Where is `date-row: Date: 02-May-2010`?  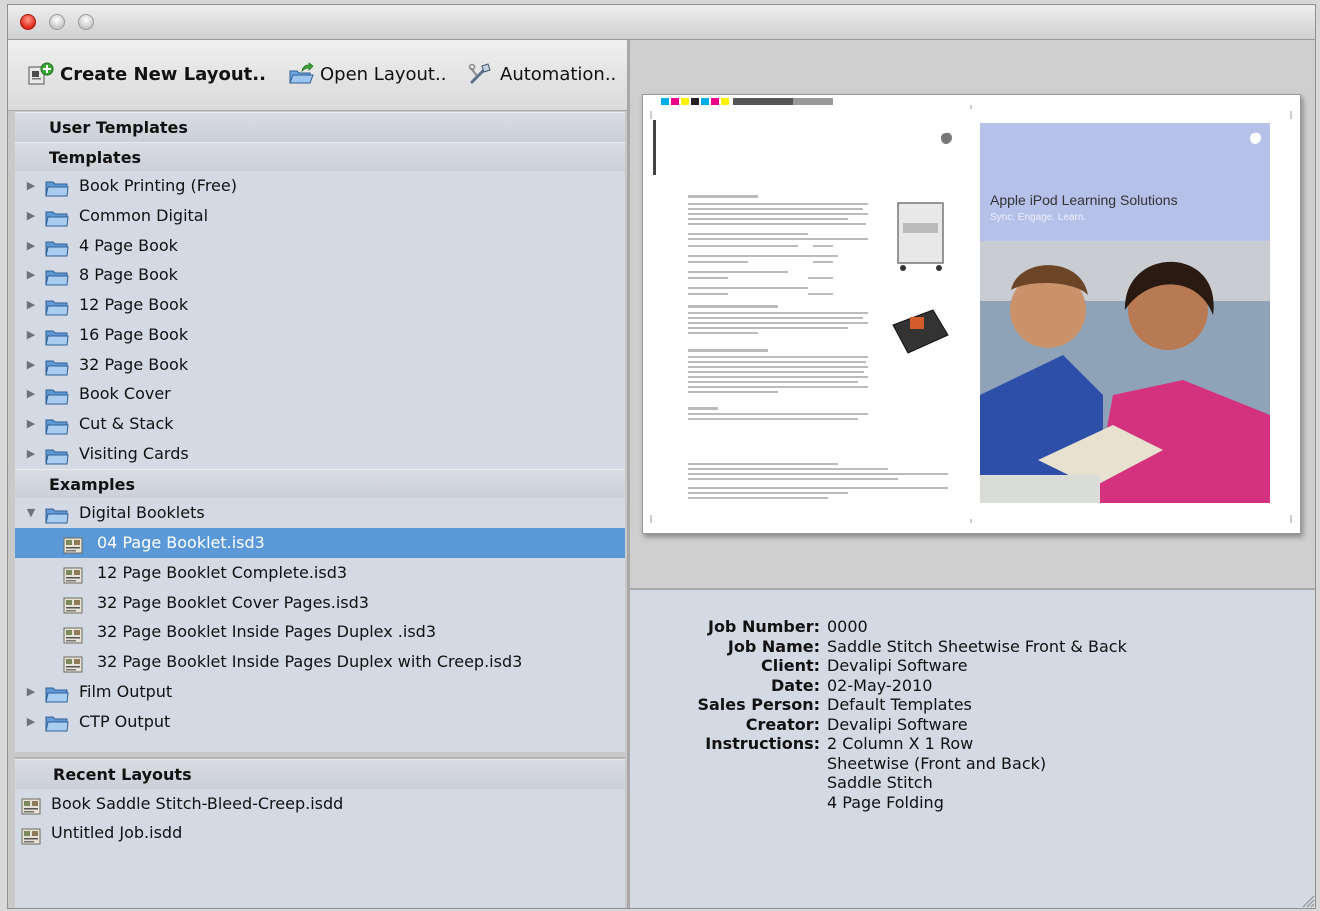
date-row: Date: 02-May-2010 is located at coordinates (972, 685).